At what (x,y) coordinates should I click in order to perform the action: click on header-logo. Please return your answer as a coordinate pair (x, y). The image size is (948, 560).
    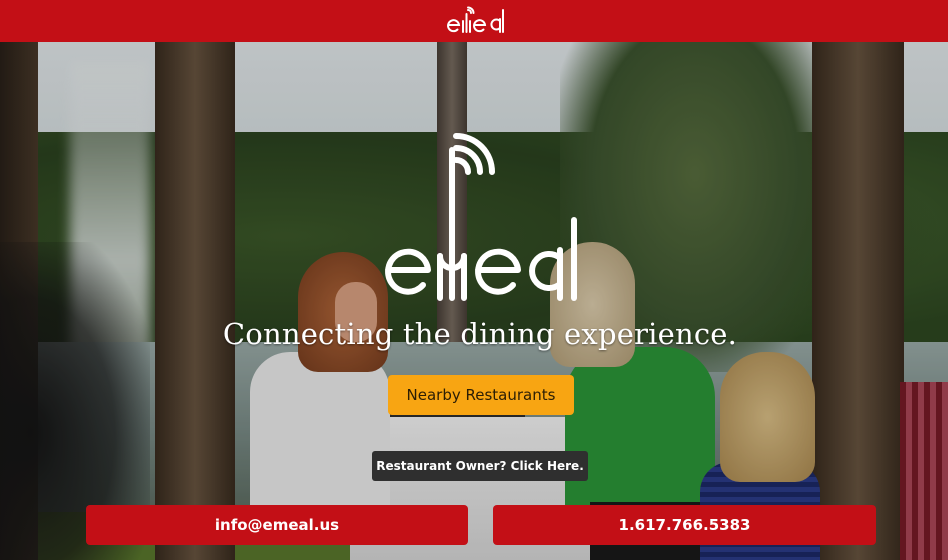
    Looking at the image, I should click on (474, 21).